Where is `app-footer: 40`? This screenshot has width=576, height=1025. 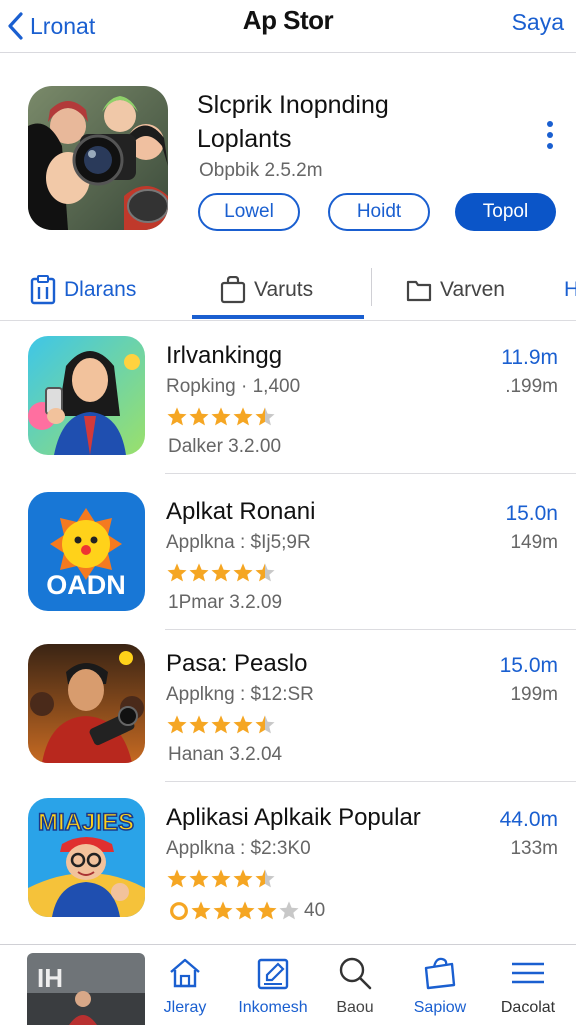
app-footer: 40 is located at coordinates (246, 911).